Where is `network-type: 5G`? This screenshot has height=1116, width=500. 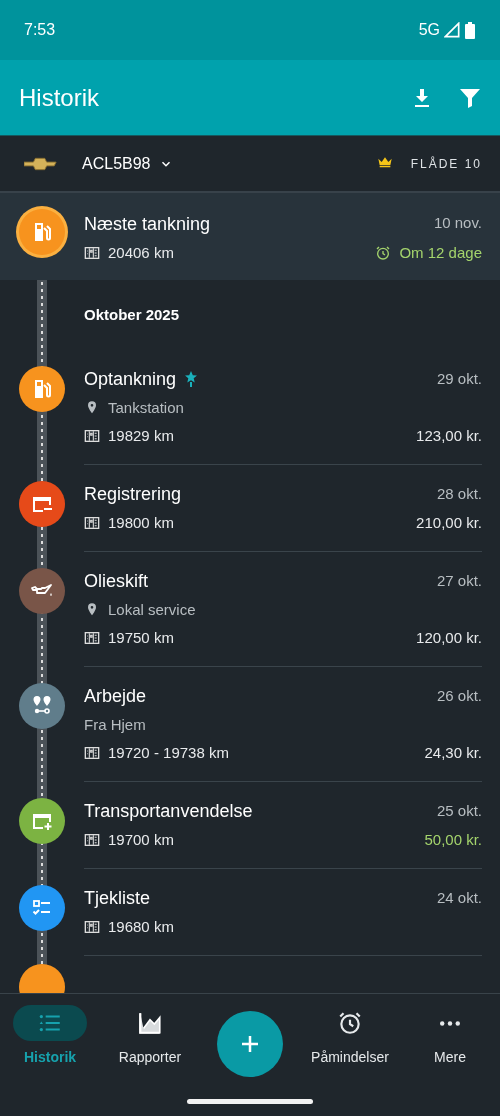 network-type: 5G is located at coordinates (429, 30).